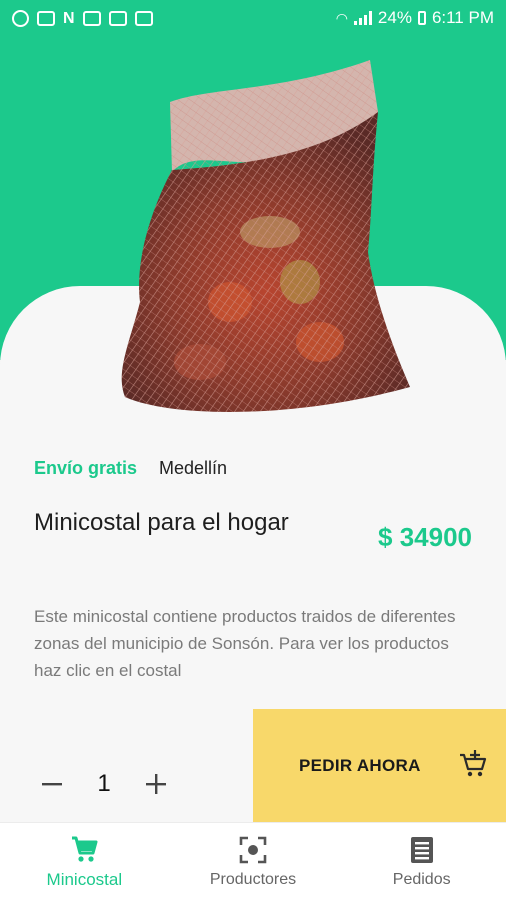 Image resolution: width=506 pixels, height=900 pixels. I want to click on nav-label-minicostal: Minicostal, so click(84, 879).